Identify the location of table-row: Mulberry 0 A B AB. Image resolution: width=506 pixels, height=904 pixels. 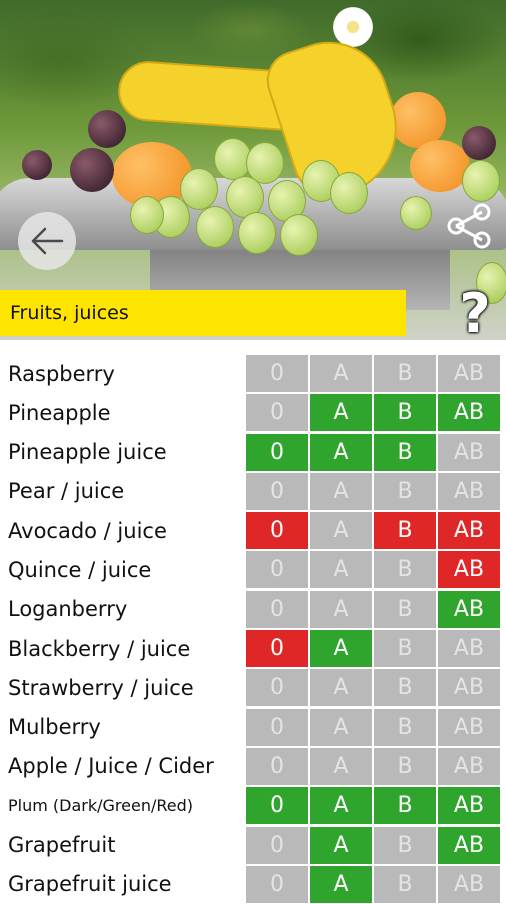
(253, 727).